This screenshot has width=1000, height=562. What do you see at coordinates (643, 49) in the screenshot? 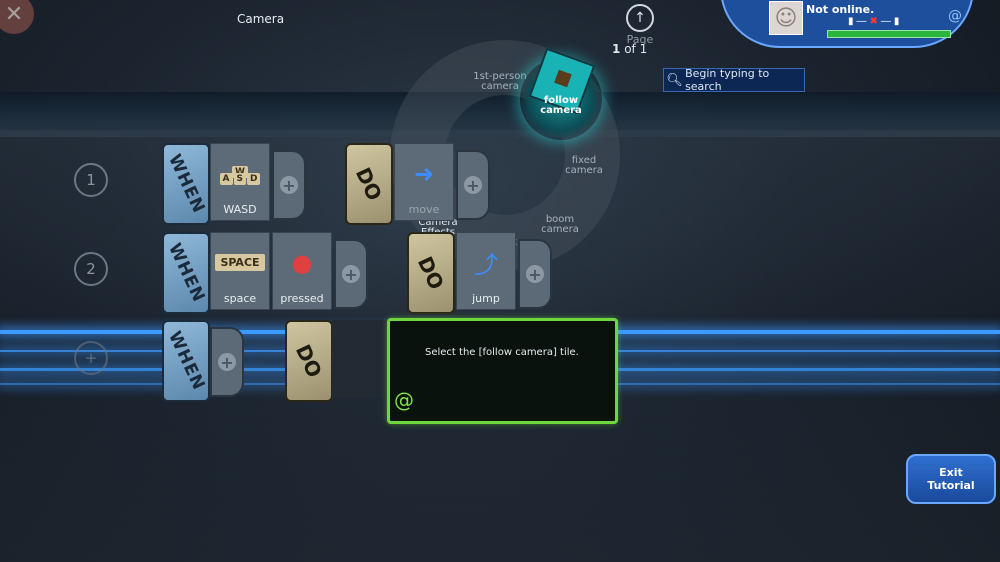
I see `page-total: 1` at bounding box center [643, 49].